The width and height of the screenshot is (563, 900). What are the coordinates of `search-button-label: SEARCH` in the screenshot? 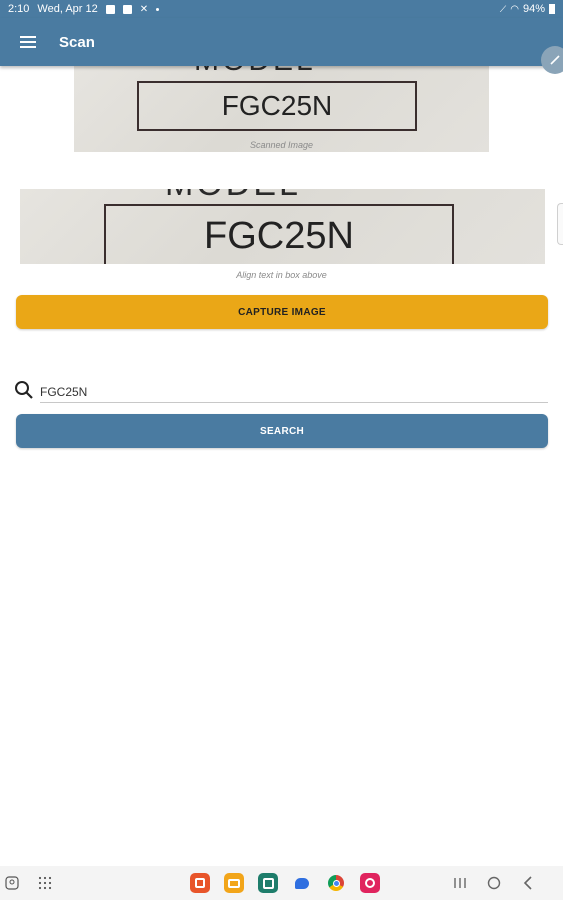 It's located at (282, 431).